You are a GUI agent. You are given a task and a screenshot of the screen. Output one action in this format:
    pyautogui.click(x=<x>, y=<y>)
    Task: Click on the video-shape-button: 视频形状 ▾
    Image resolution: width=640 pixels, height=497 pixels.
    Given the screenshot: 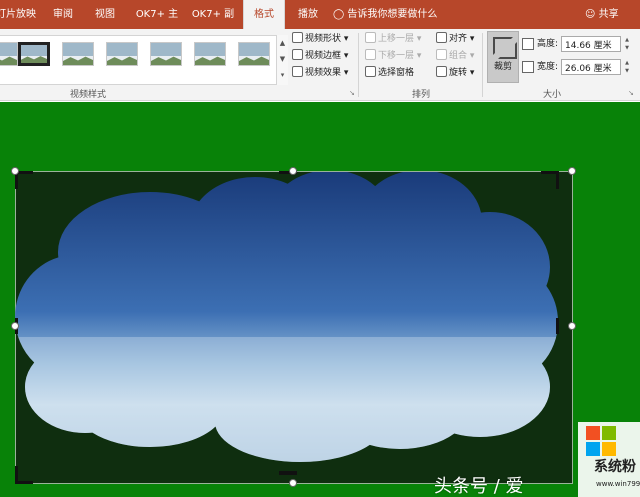 What is the action you would take?
    pyautogui.click(x=320, y=39)
    